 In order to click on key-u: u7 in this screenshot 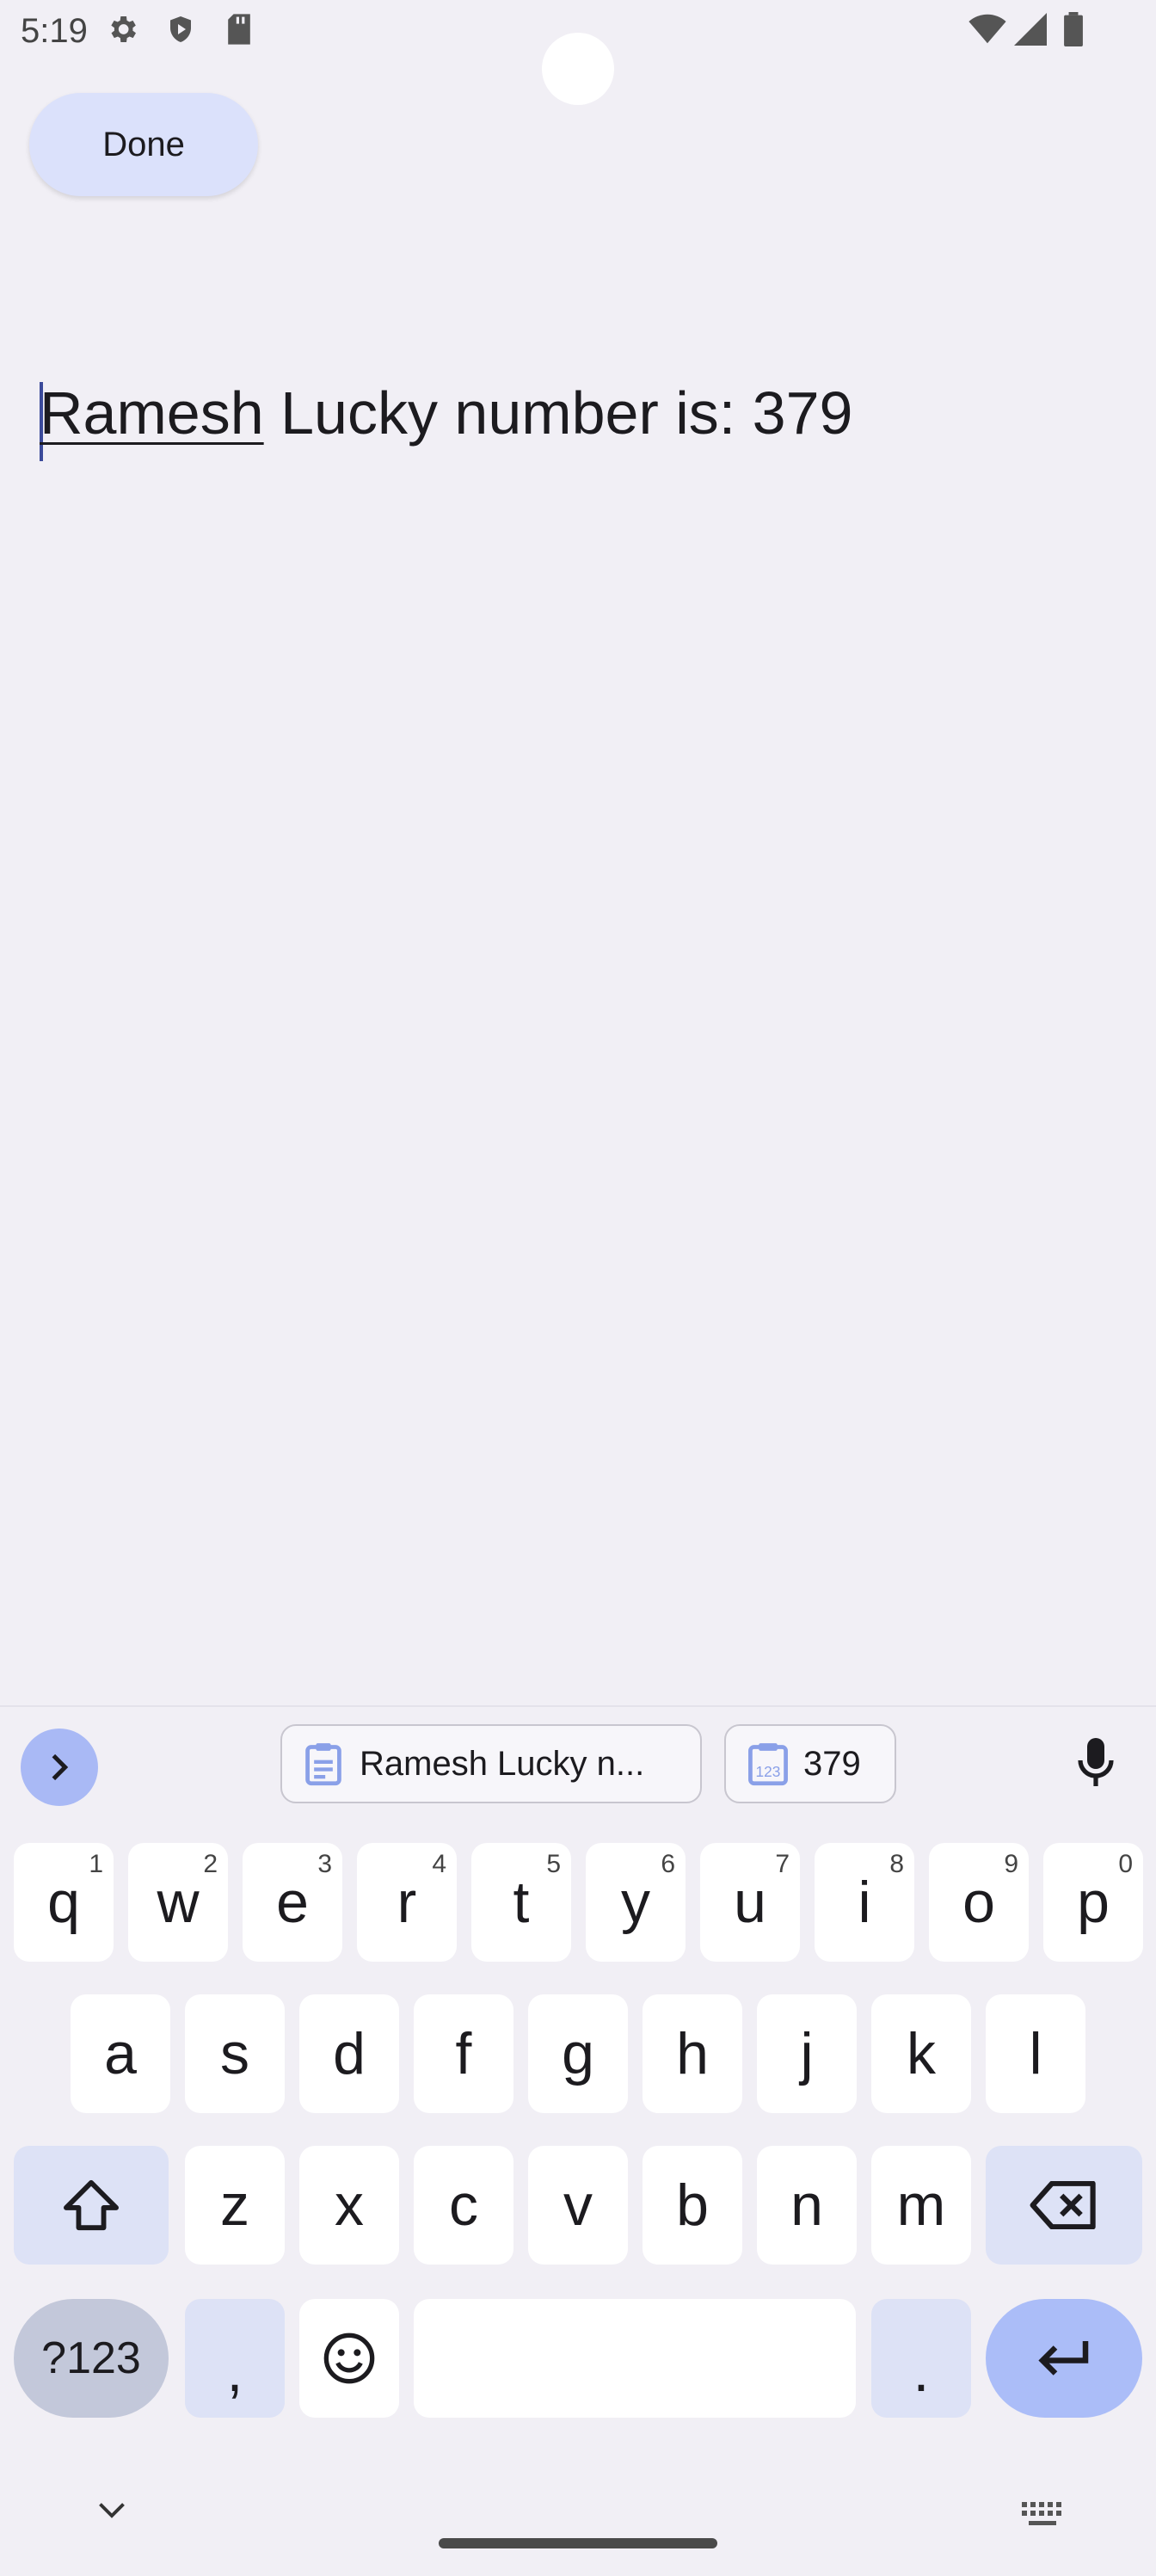, I will do `click(750, 1903)`.